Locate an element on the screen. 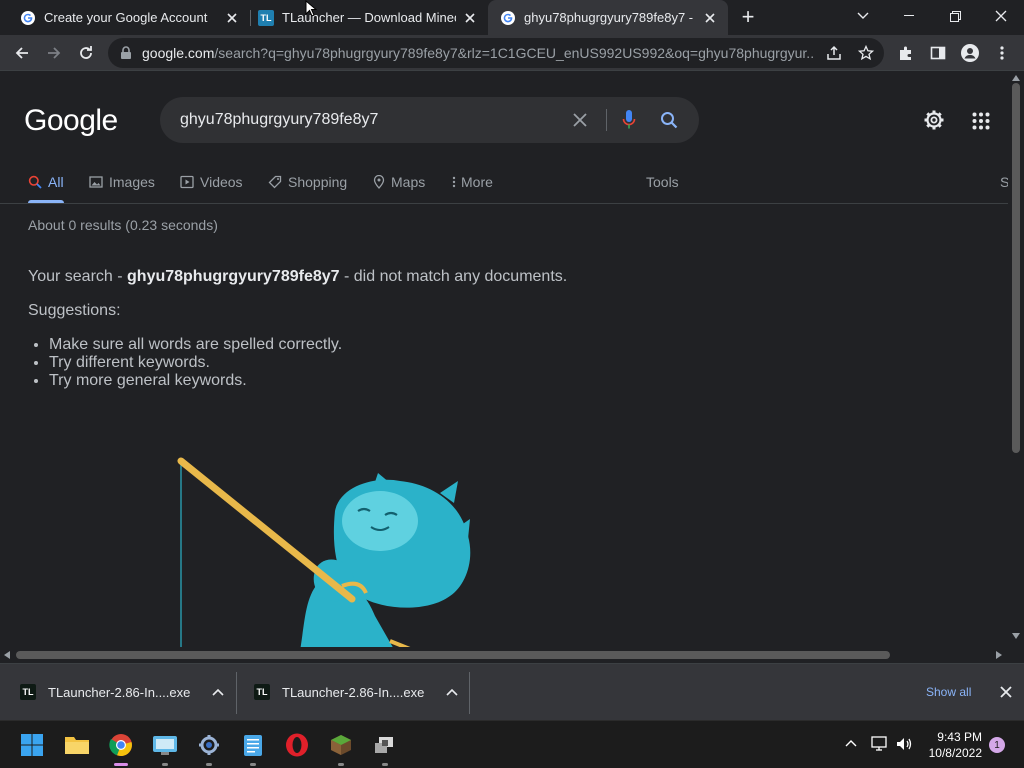 The height and width of the screenshot is (768, 1024). arrow-left-icon is located at coordinates (21, 53).